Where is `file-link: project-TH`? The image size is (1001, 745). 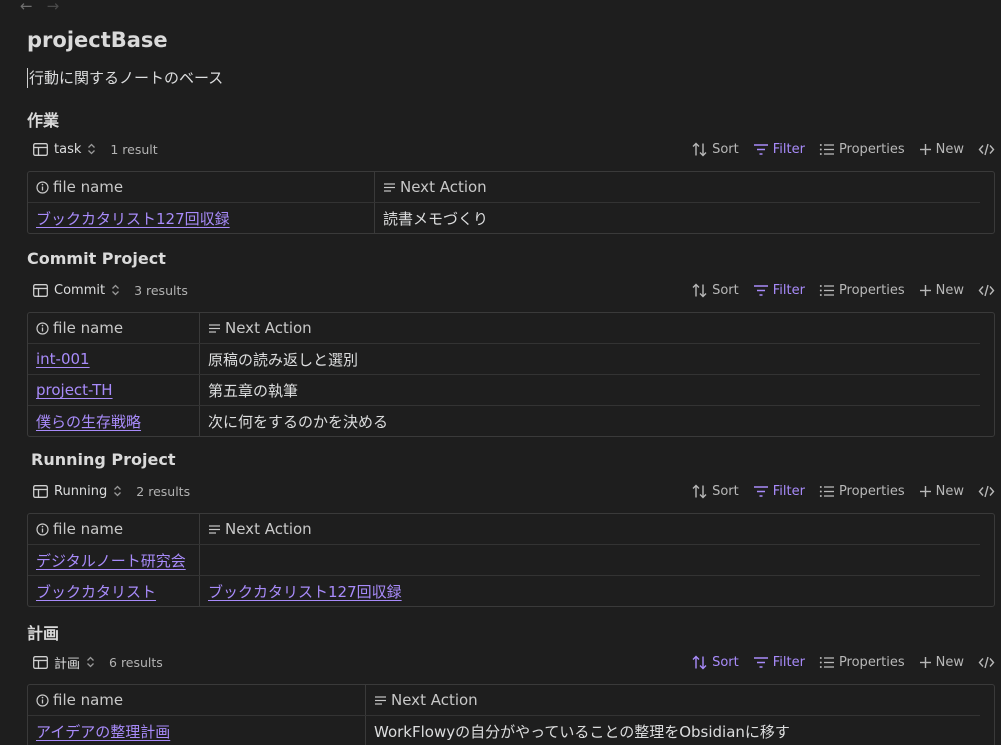 file-link: project-TH is located at coordinates (74, 390).